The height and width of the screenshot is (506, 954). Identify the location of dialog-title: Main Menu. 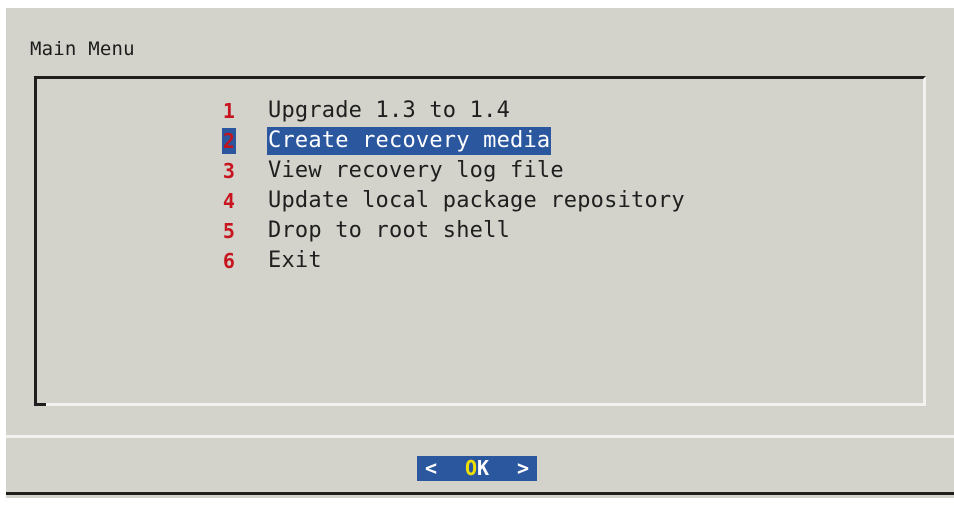
(82, 49).